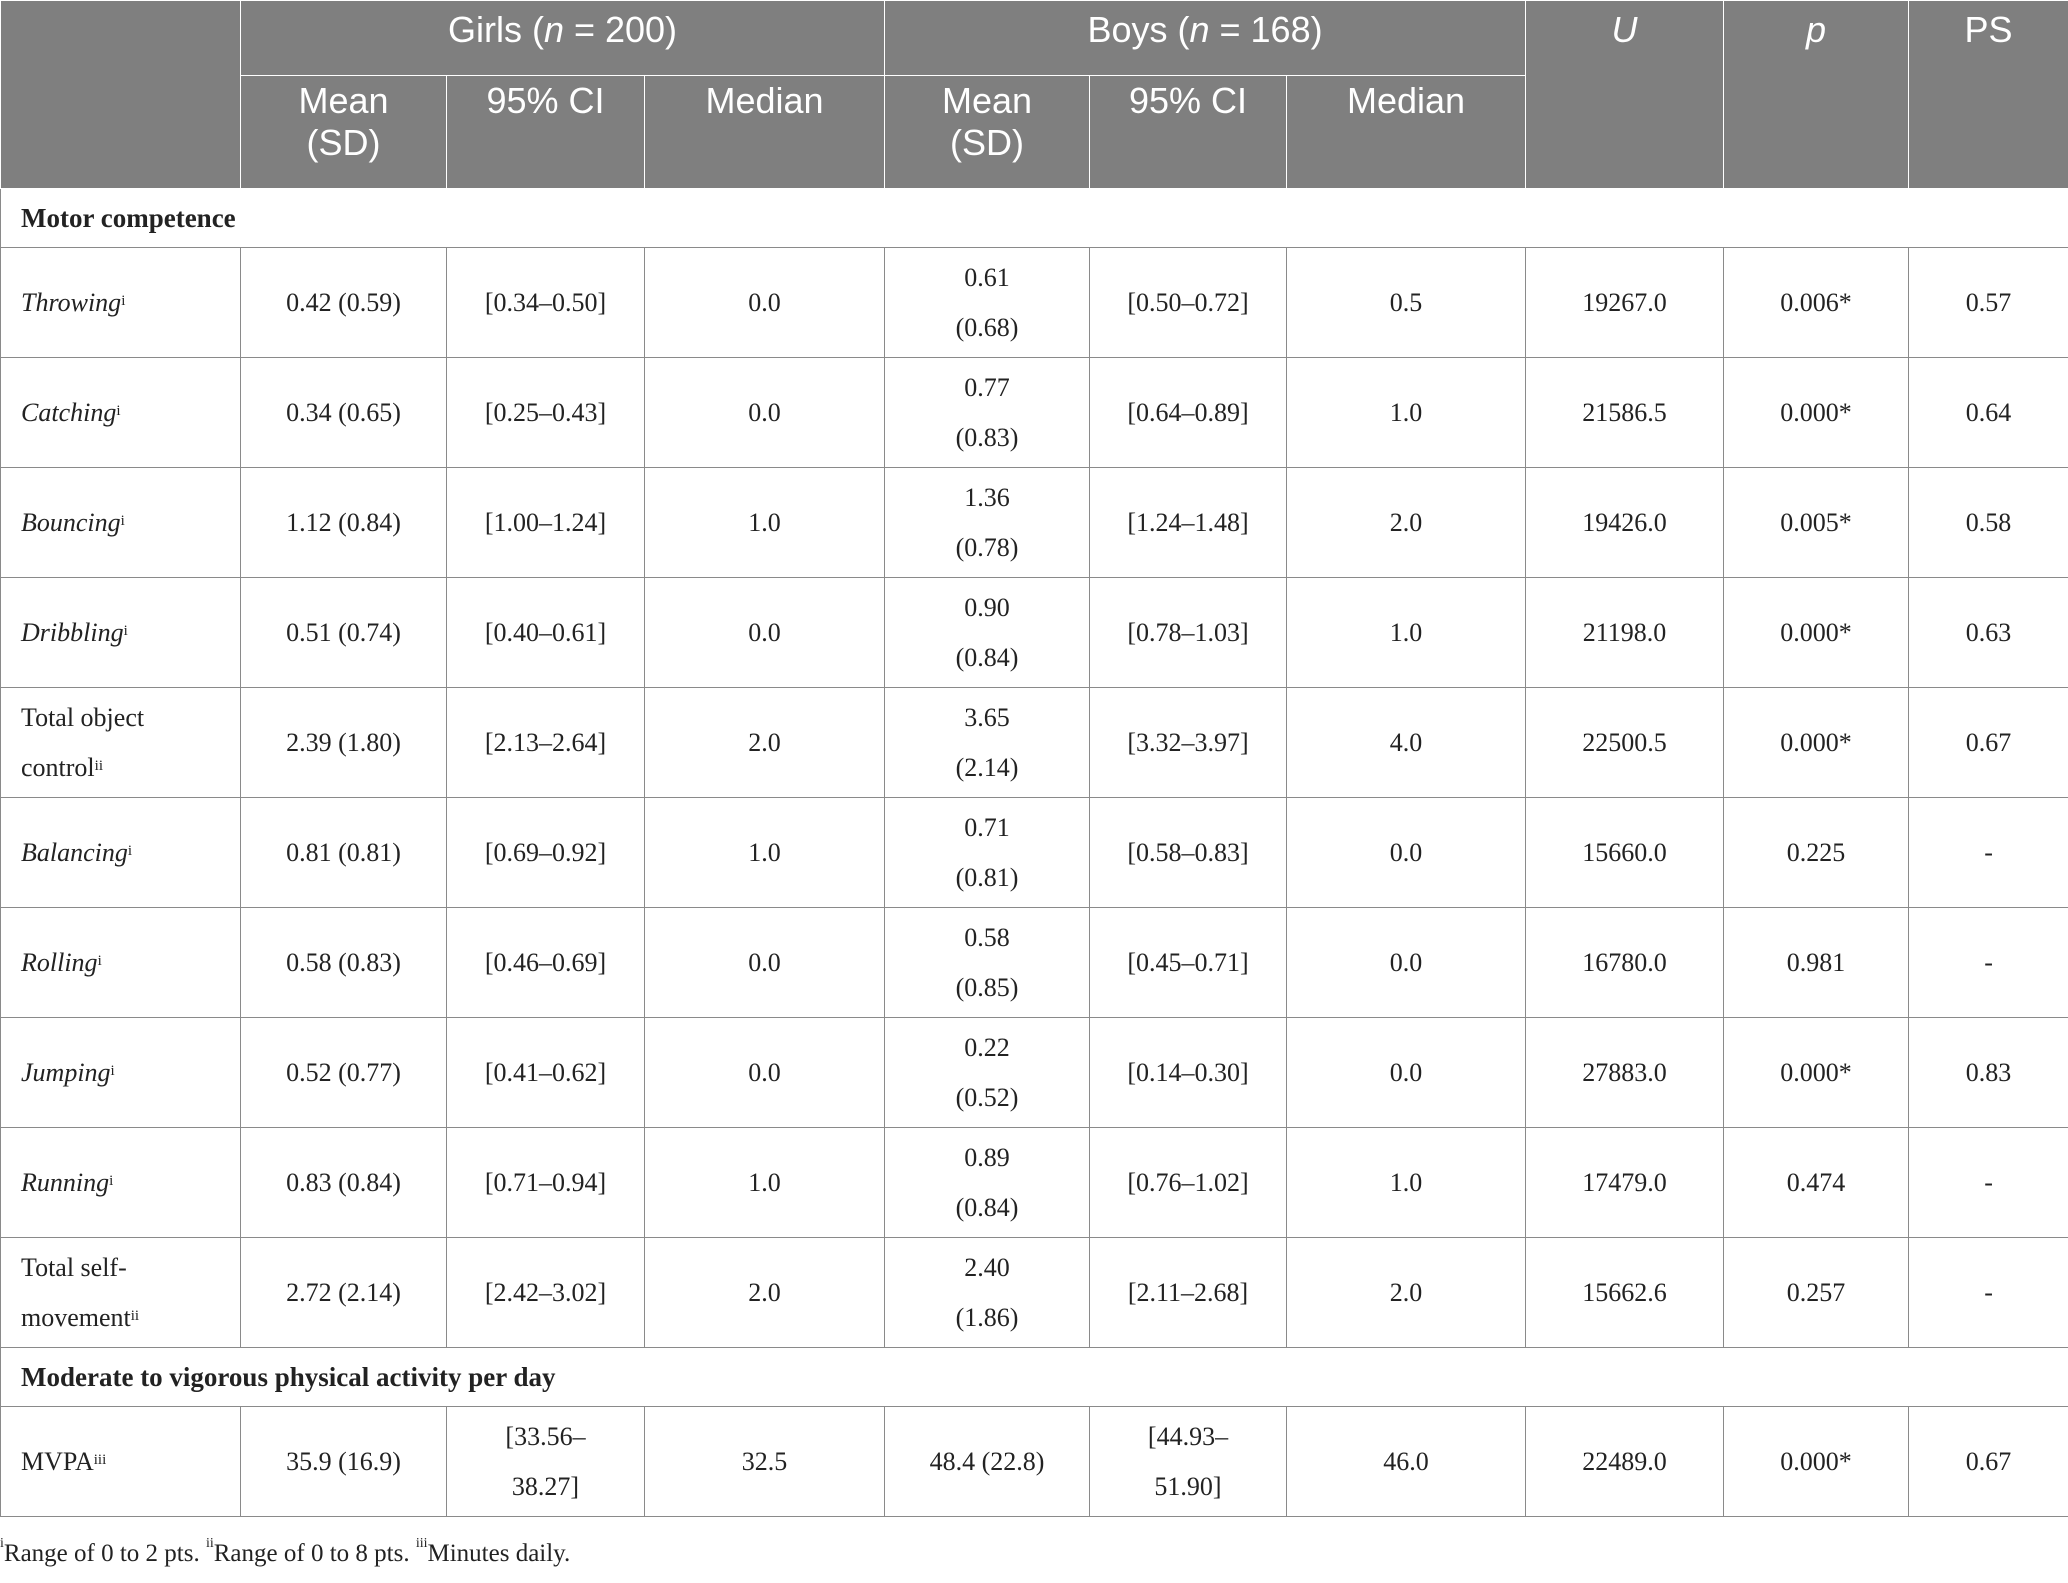 Image resolution: width=2068 pixels, height=1583 pixels. Describe the element at coordinates (545, 852) in the screenshot. I see `girls-ci-cell: [0.69–0.92]` at that location.